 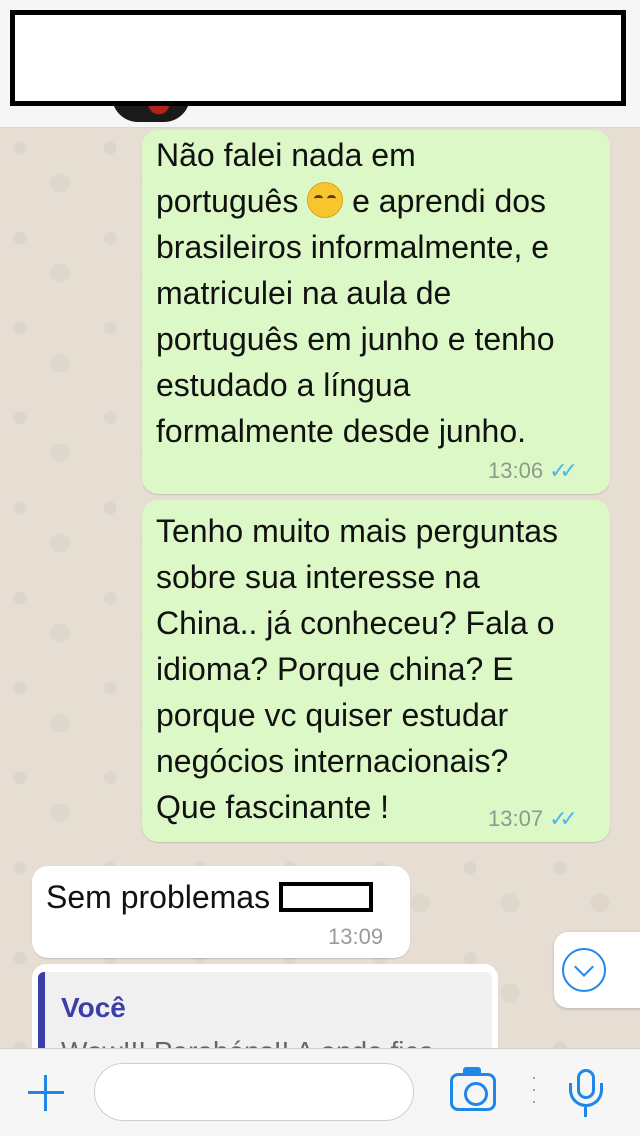 I want to click on more-dots-icon: · · ·, so click(x=534, y=1091).